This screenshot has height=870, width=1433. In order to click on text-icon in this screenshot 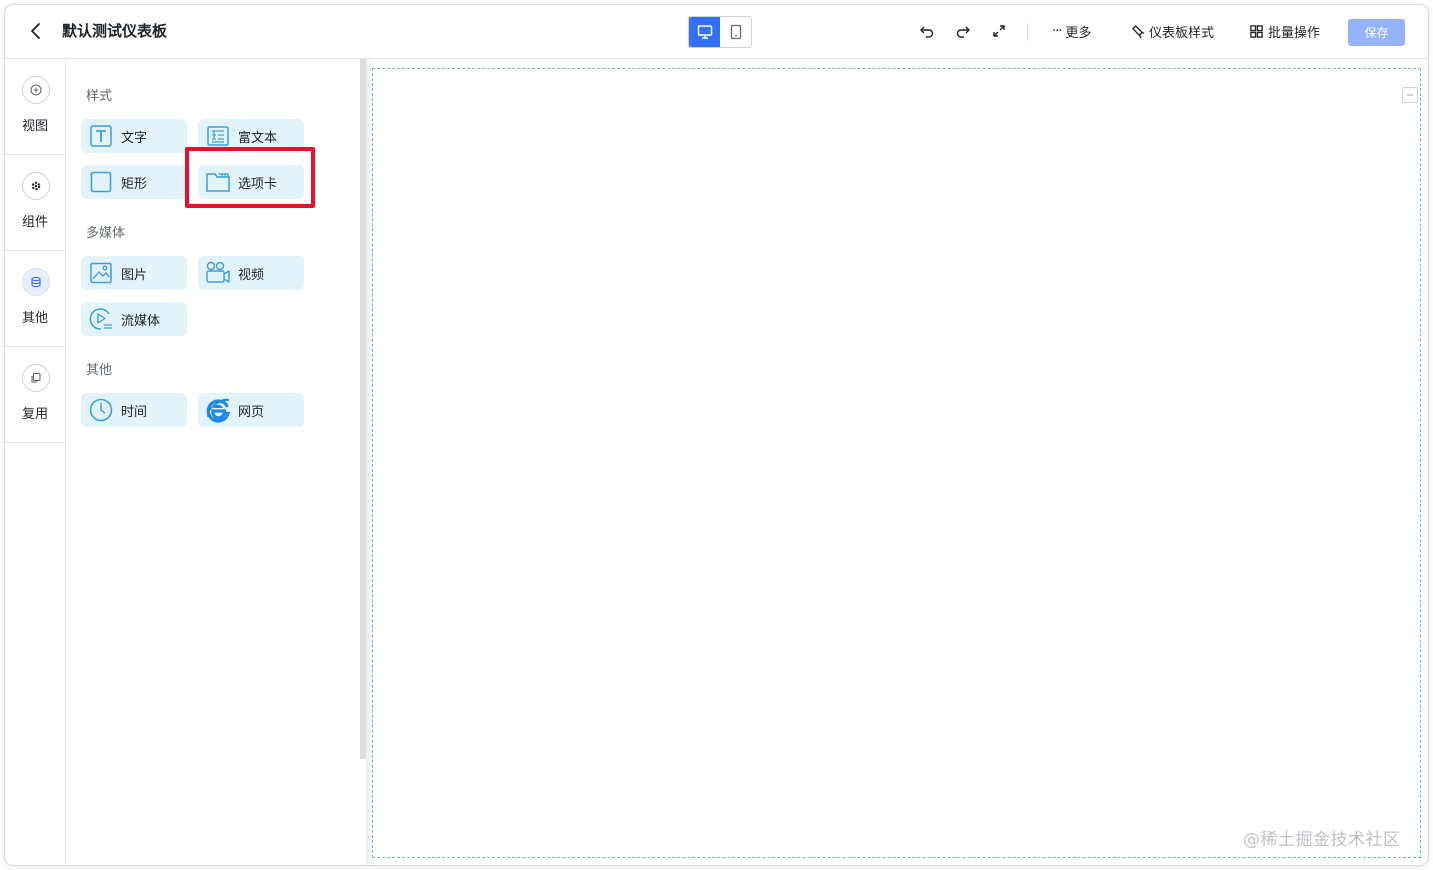, I will do `click(101, 136)`.